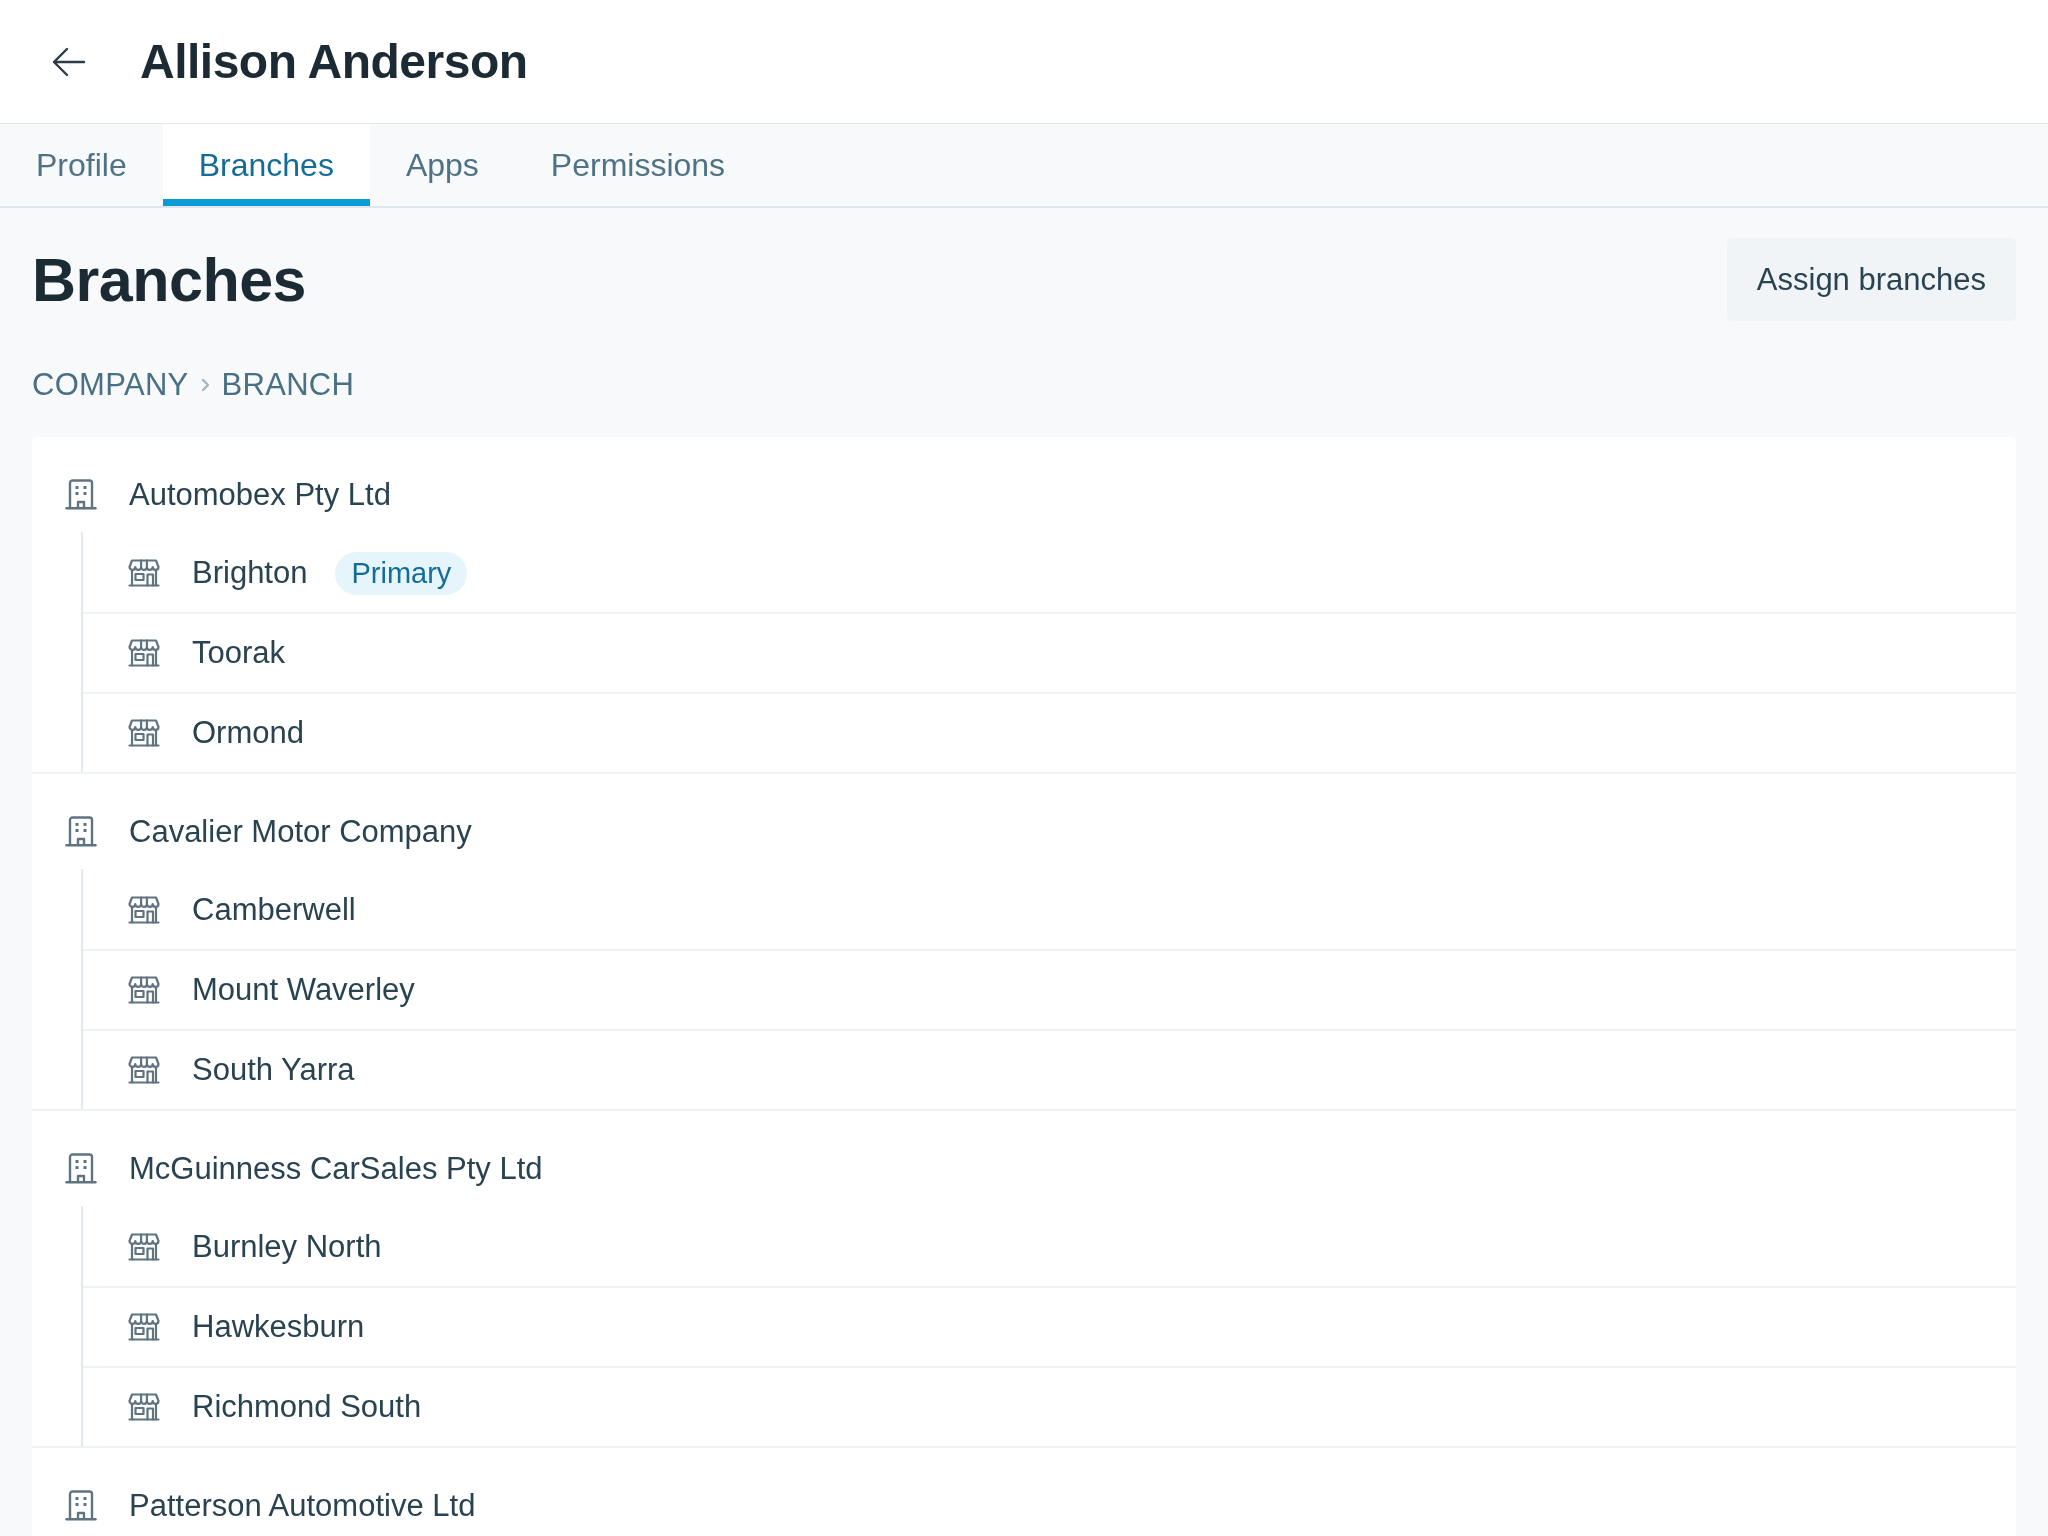 The width and height of the screenshot is (2048, 1536). I want to click on breadcrumb-label: BRANCH, so click(288, 385).